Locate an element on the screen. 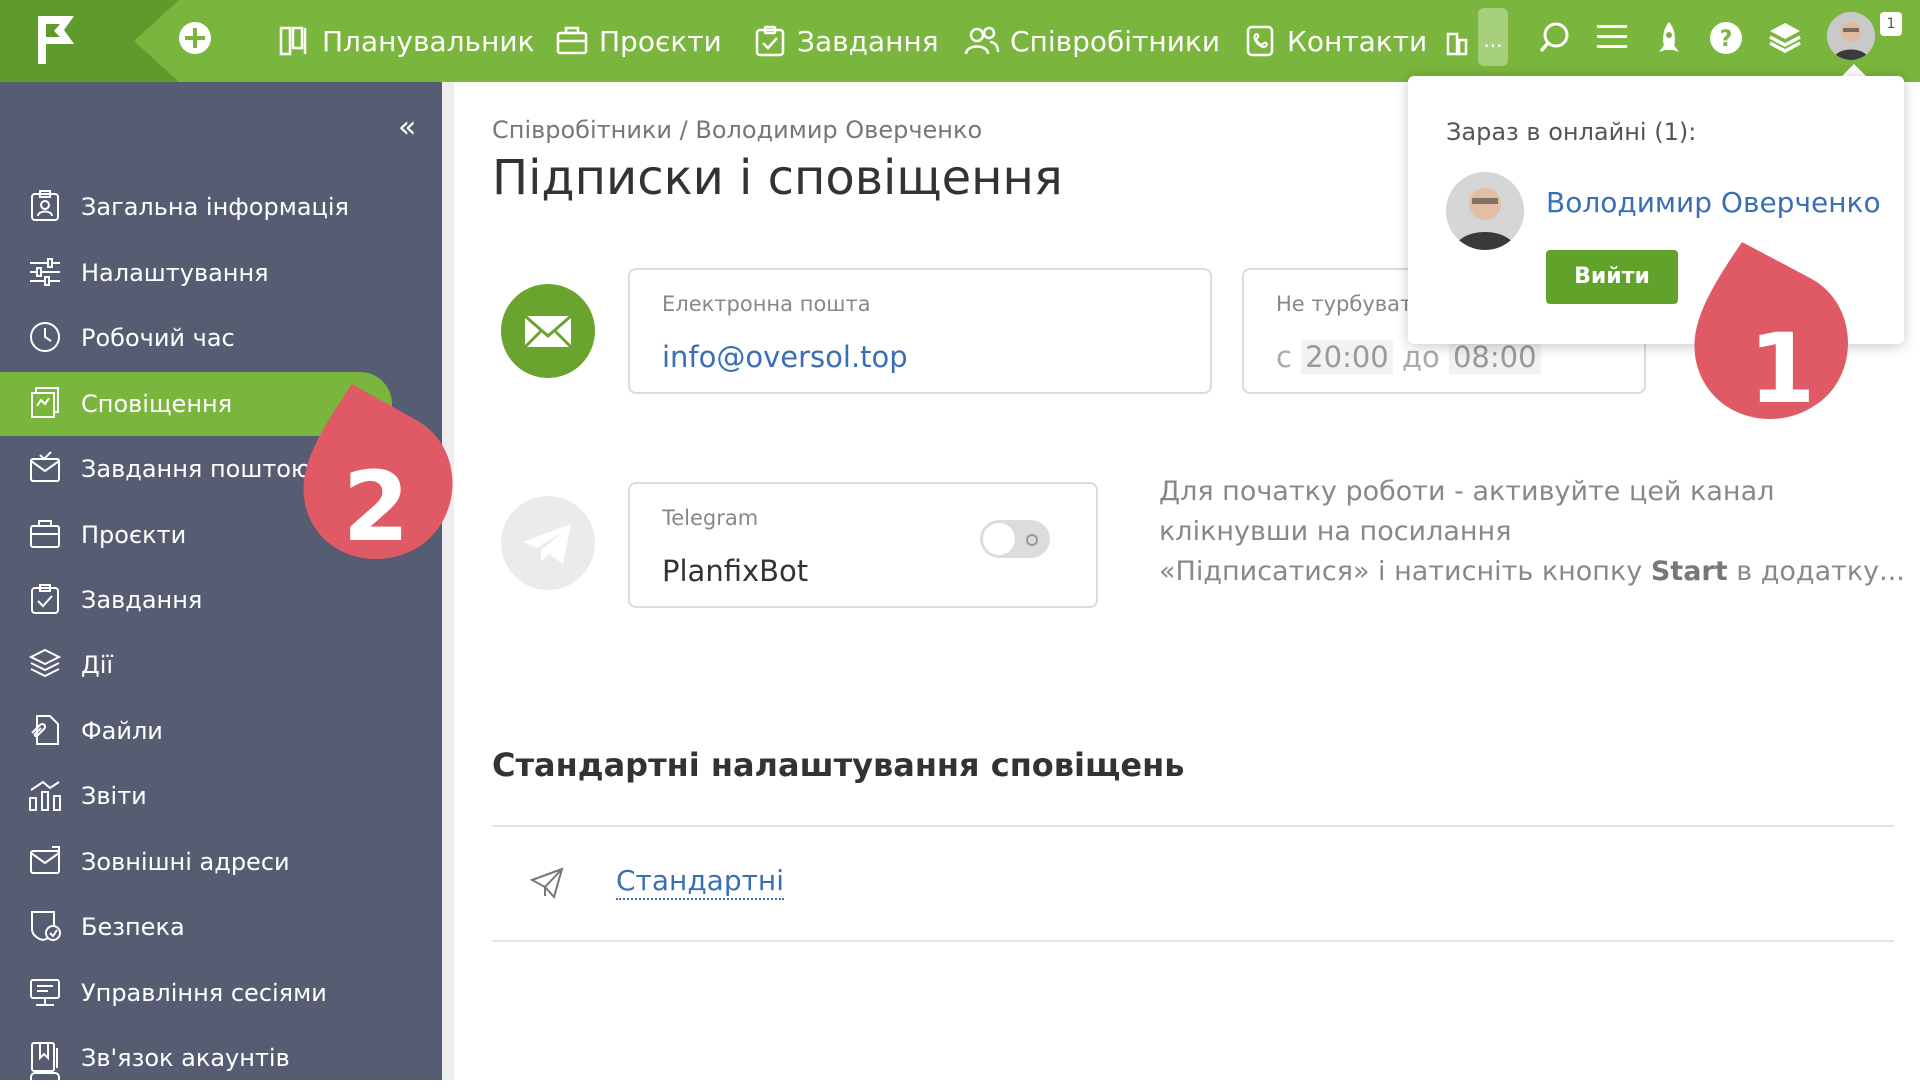 The width and height of the screenshot is (1920, 1090). email-channel-icon is located at coordinates (548, 331).